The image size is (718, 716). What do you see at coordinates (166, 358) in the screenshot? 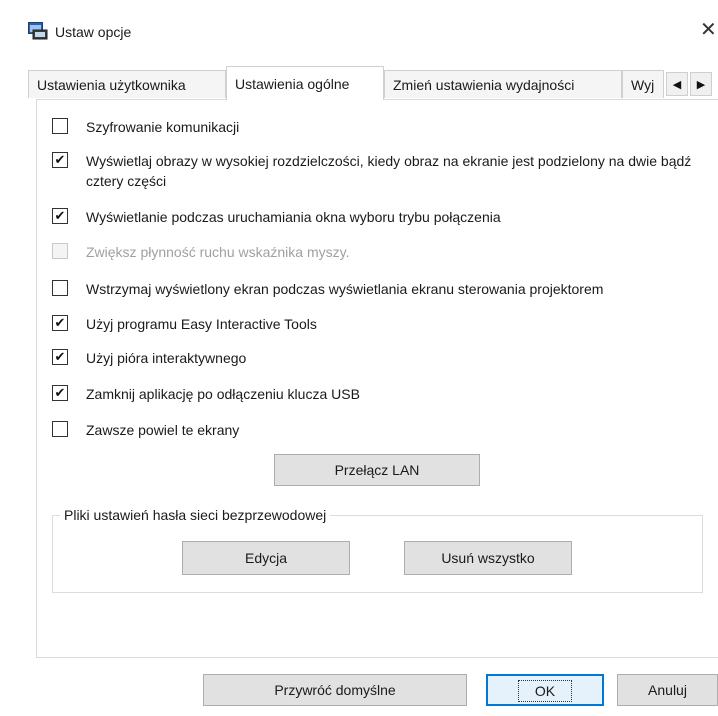
I see `option-label: Użyj pióra interaktywnego` at bounding box center [166, 358].